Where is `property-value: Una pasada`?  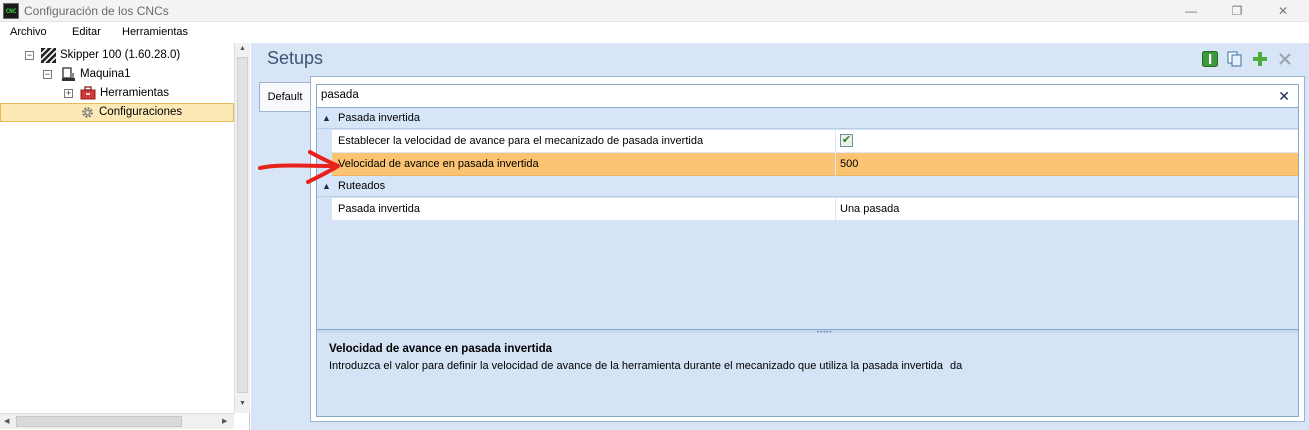 property-value: Una pasada is located at coordinates (869, 209).